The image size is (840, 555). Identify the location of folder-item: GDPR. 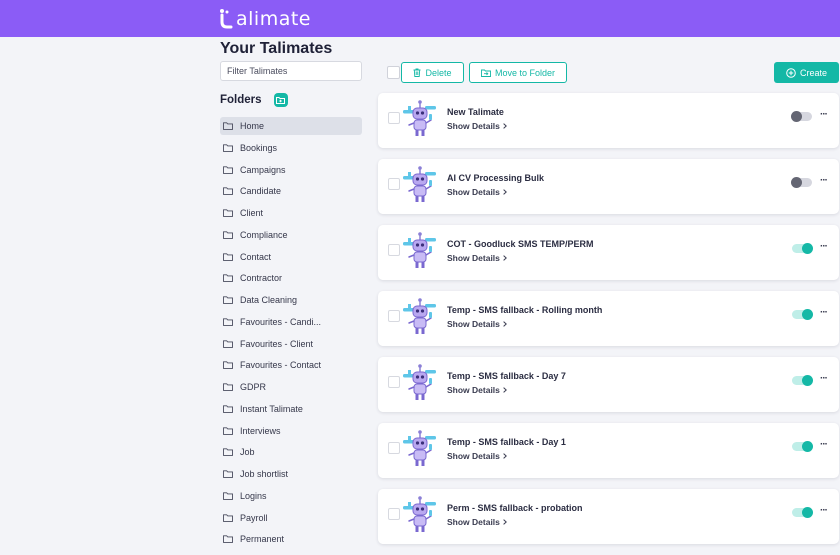
(291, 387).